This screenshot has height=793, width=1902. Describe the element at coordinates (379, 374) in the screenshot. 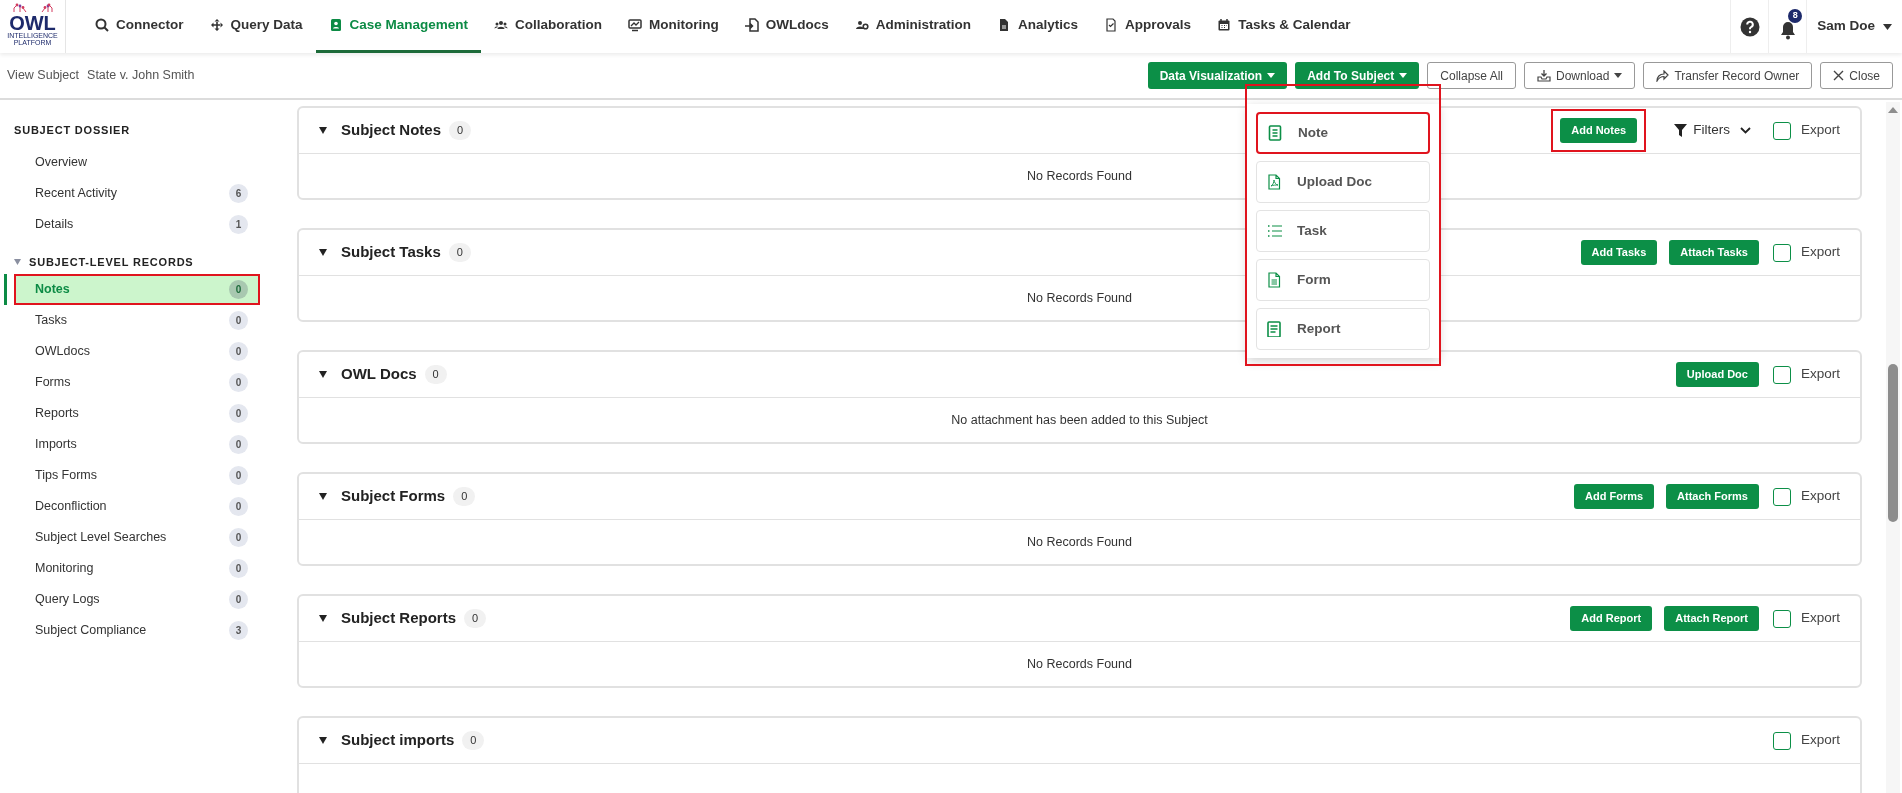

I see `section-title: OWL Docs` at that location.